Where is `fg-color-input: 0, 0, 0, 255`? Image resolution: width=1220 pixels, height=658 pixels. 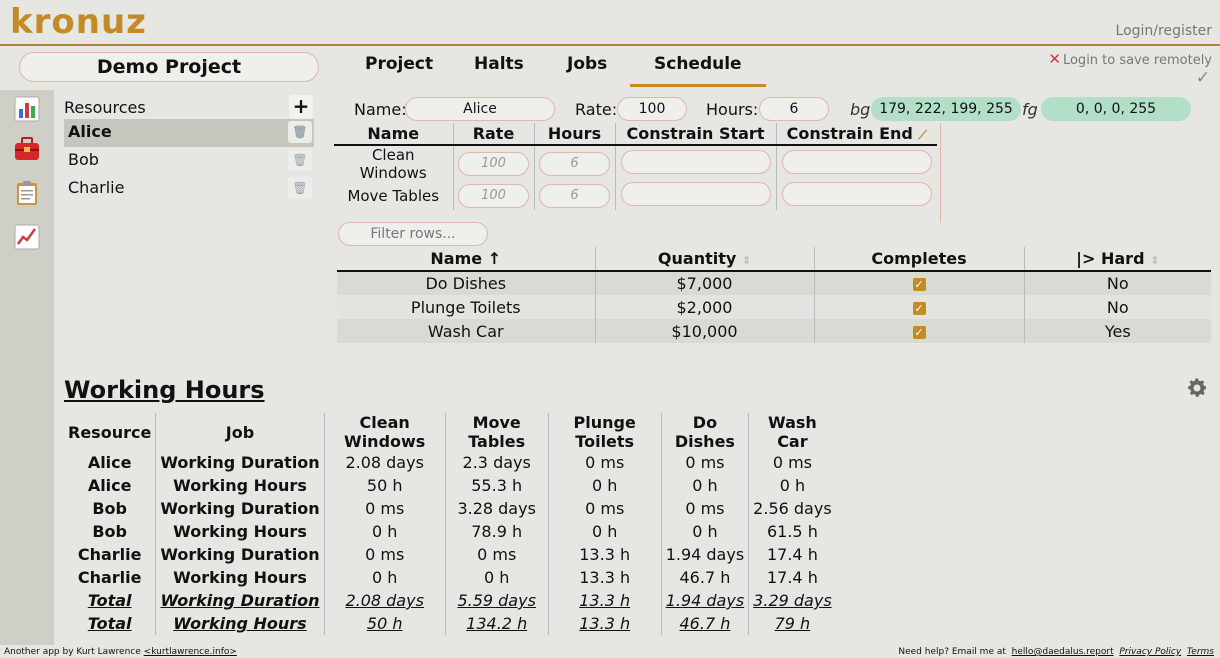
fg-color-input: 0, 0, 0, 255 is located at coordinates (1116, 109).